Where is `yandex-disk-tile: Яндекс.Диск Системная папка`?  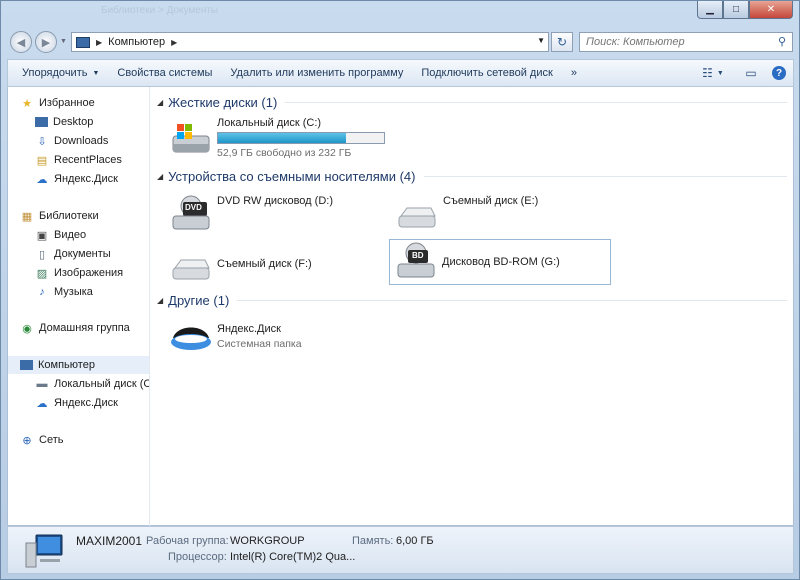 yandex-disk-tile: Яндекс.Диск Системная папка is located at coordinates (285, 336).